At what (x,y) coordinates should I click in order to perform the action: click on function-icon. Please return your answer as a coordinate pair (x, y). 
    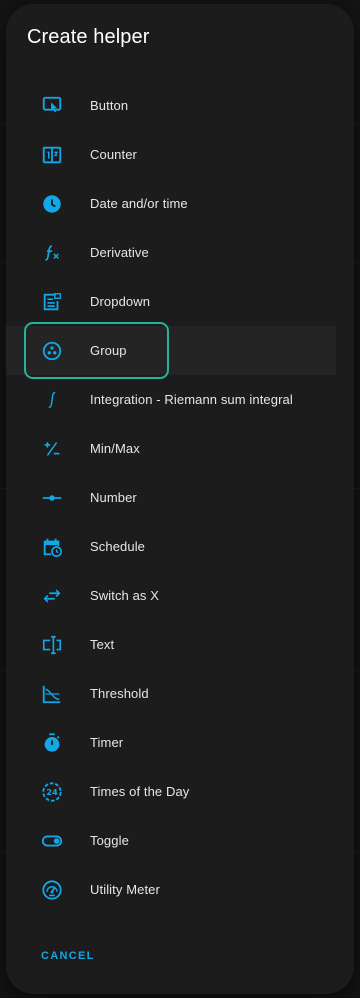
    Looking at the image, I should click on (52, 253).